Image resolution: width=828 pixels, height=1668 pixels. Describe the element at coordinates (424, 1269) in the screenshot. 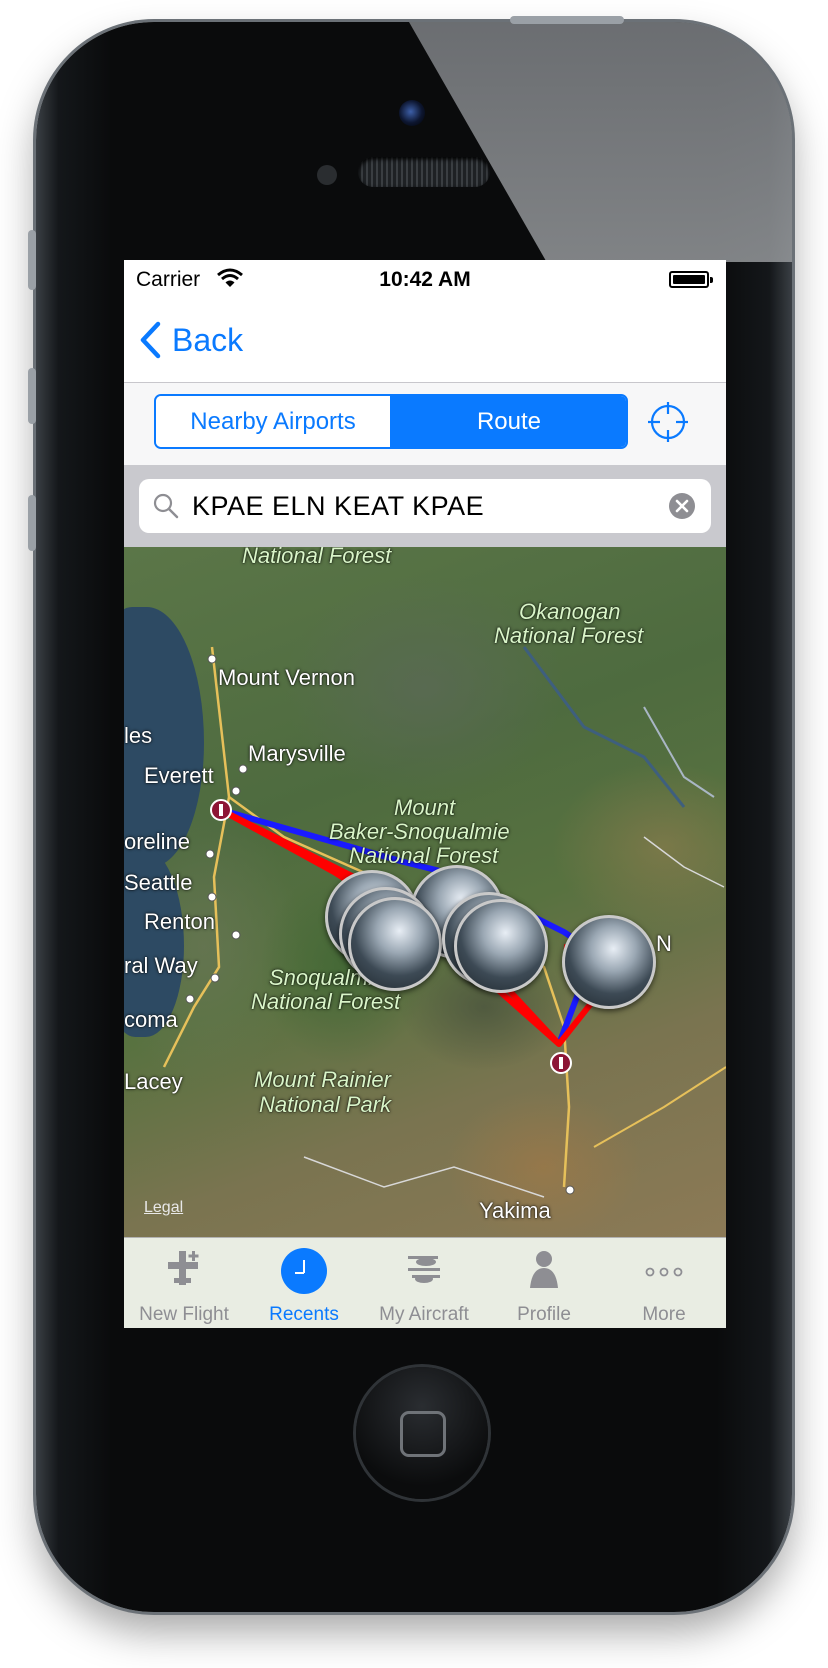

I see `aircraft-icon` at that location.